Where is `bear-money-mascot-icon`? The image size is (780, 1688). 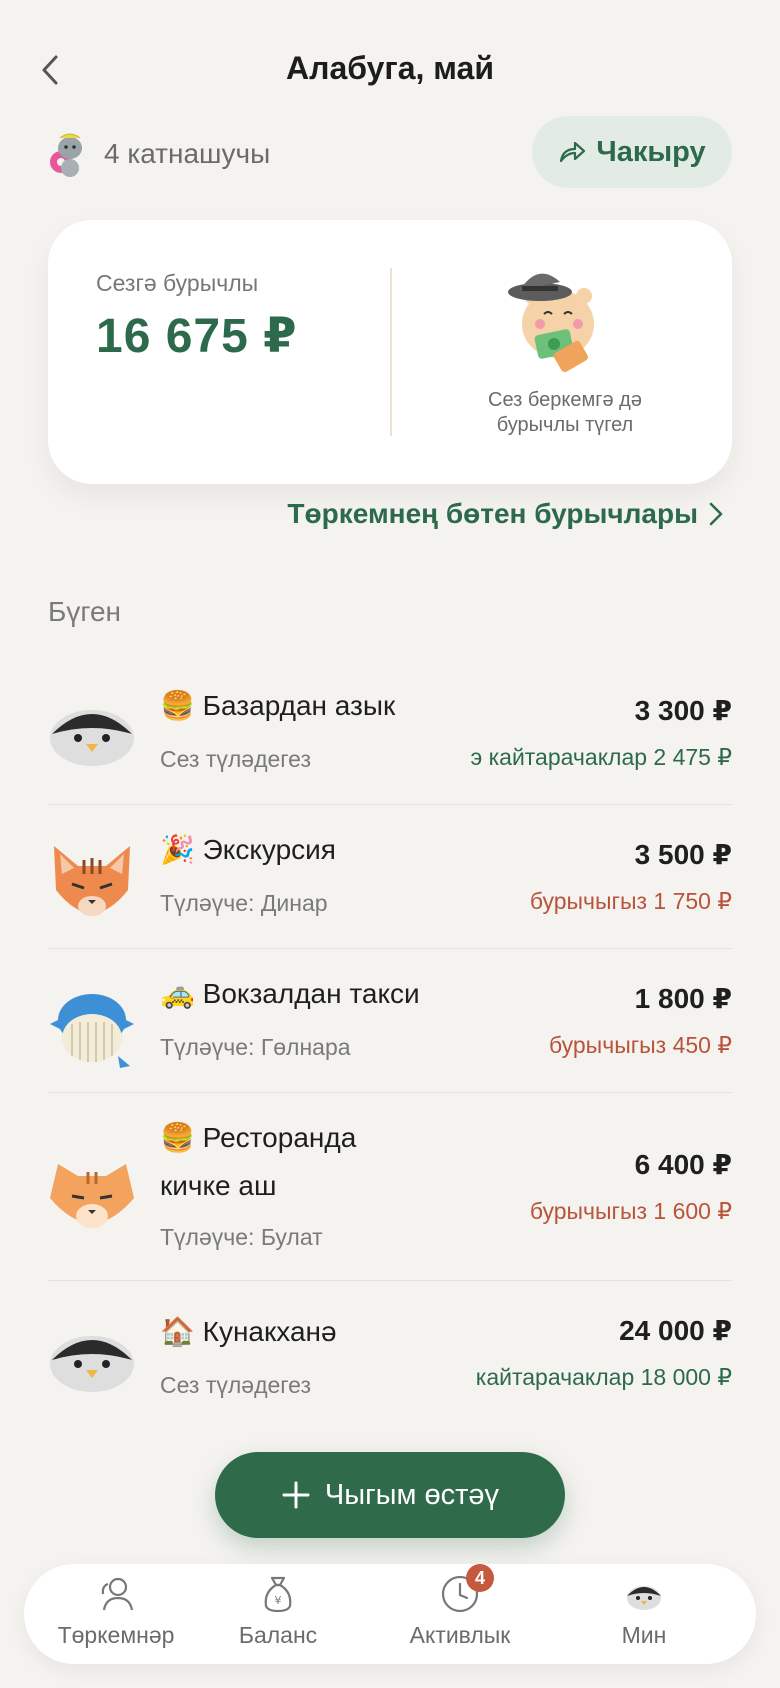
bear-money-mascot-icon is located at coordinates (551, 322).